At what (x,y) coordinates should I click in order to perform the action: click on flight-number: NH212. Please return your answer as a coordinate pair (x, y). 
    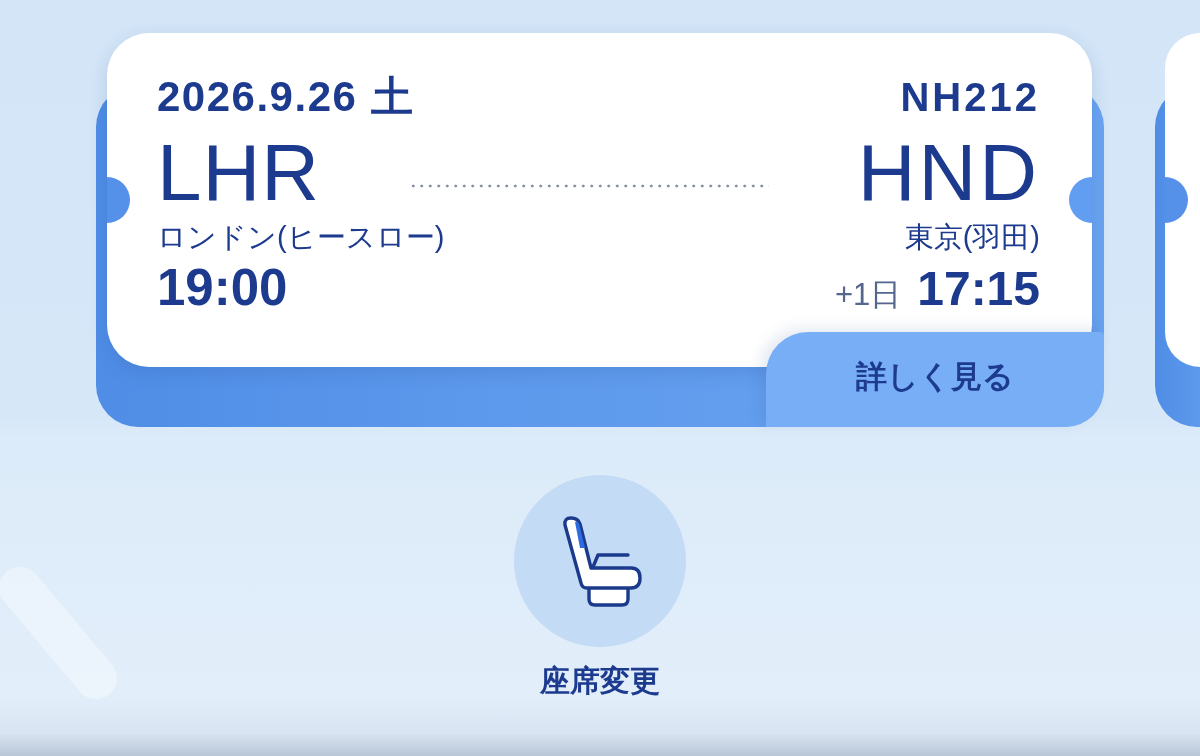
    Looking at the image, I should click on (970, 97).